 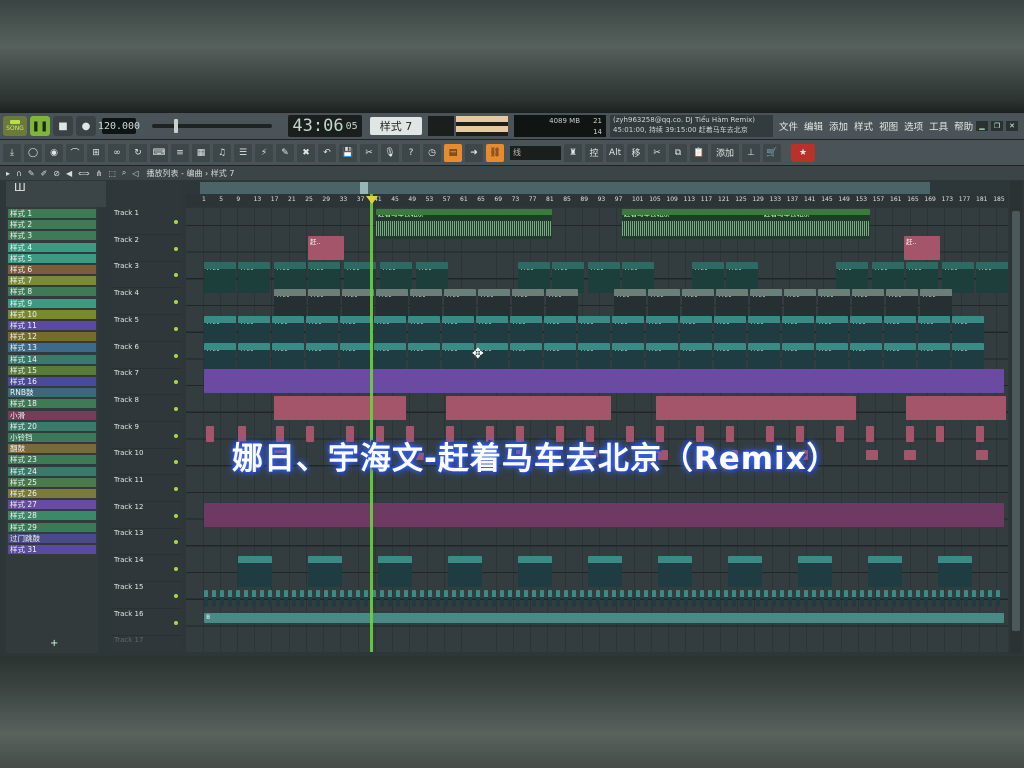 What do you see at coordinates (83, 173) in the screenshot?
I see `slip-icon: ⟺` at bounding box center [83, 173].